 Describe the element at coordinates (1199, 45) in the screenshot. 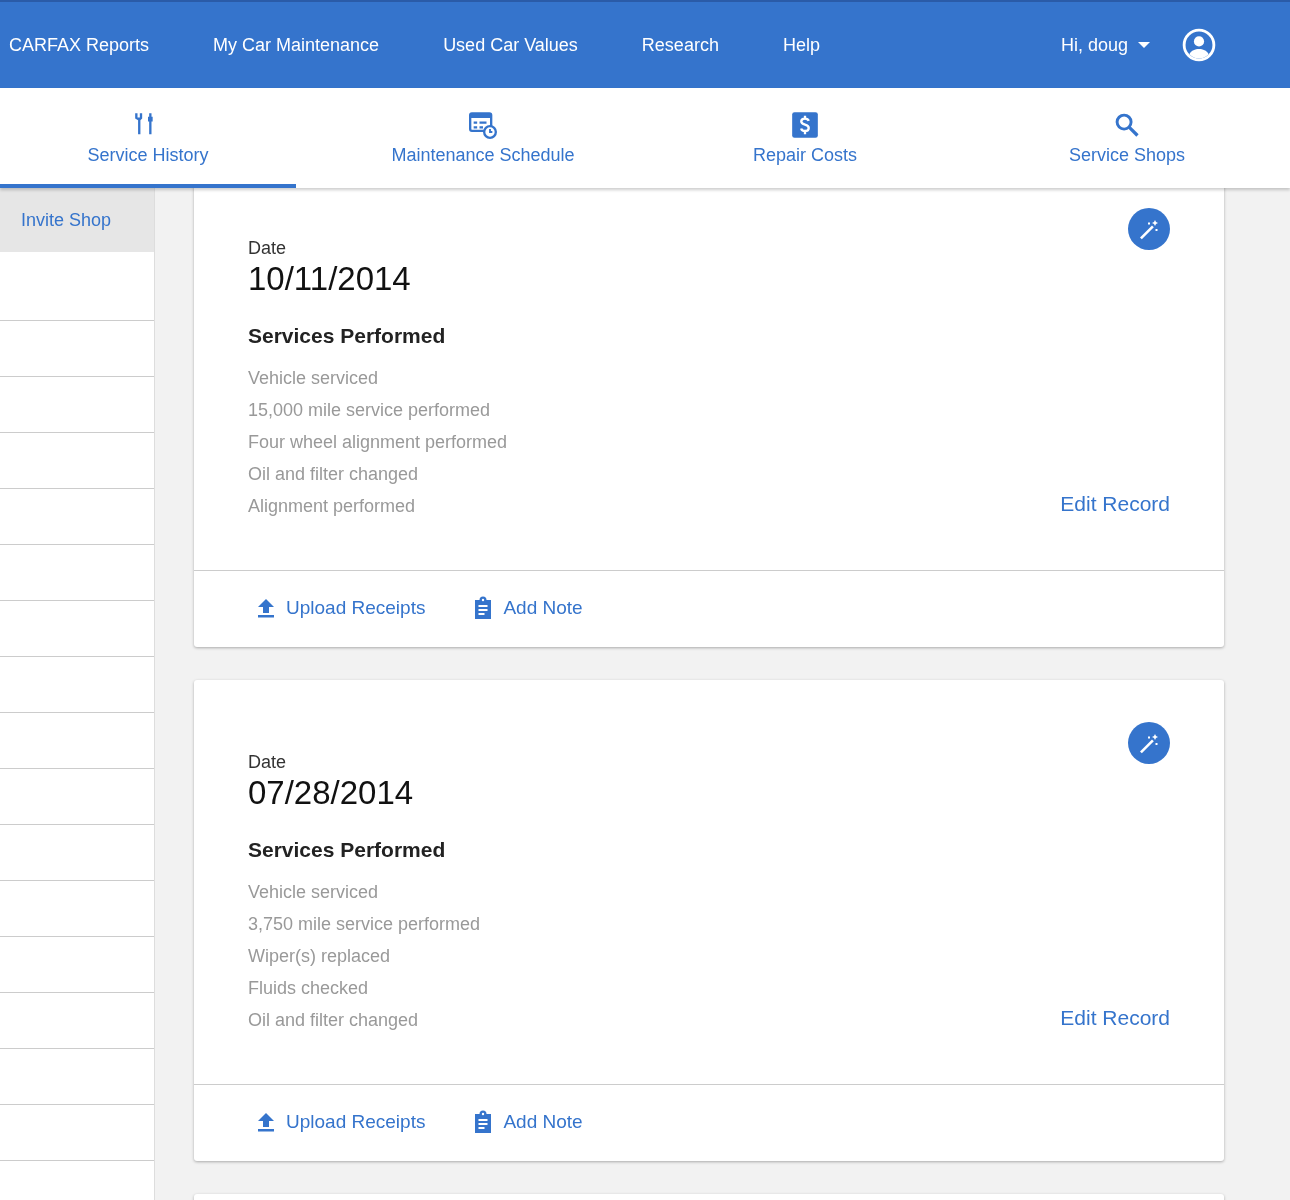

I see `user-avatar-icon` at that location.